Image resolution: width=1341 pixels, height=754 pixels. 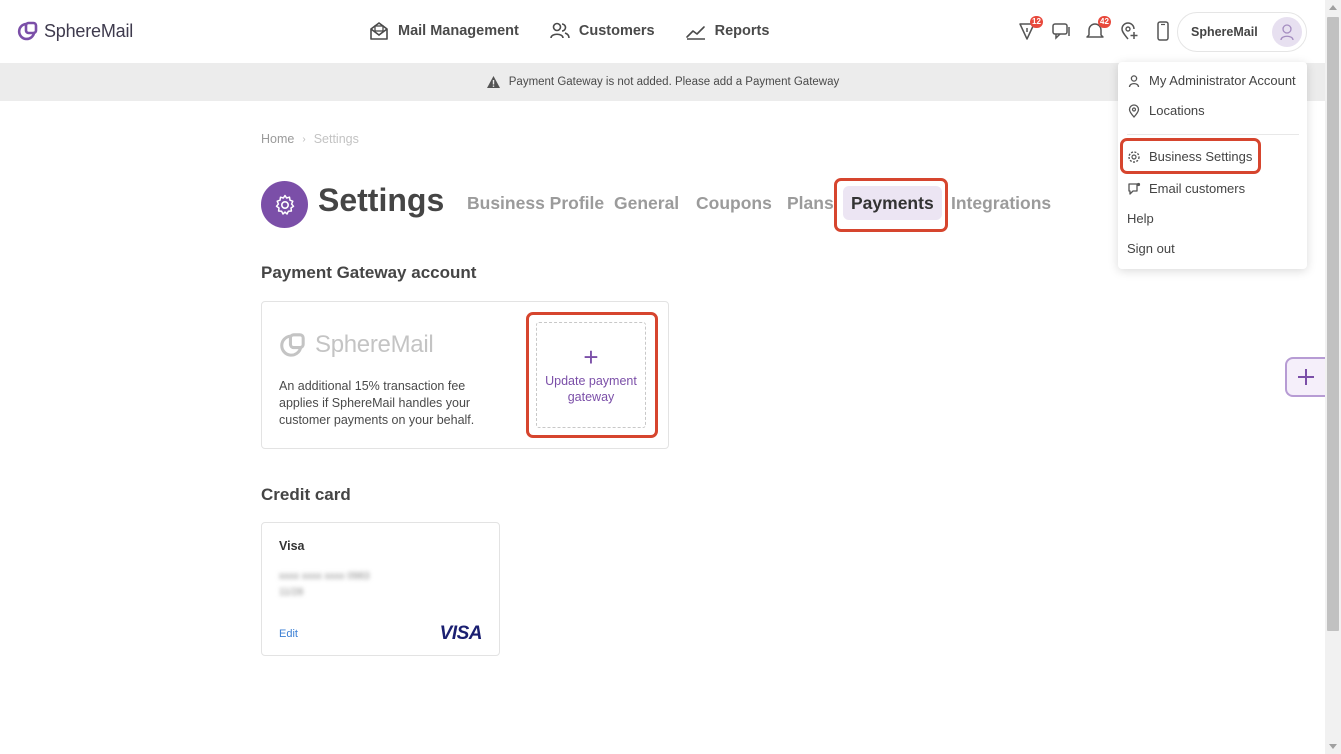 What do you see at coordinates (591, 389) in the screenshot?
I see `update-payment-gateway-label: Update payment gateway` at bounding box center [591, 389].